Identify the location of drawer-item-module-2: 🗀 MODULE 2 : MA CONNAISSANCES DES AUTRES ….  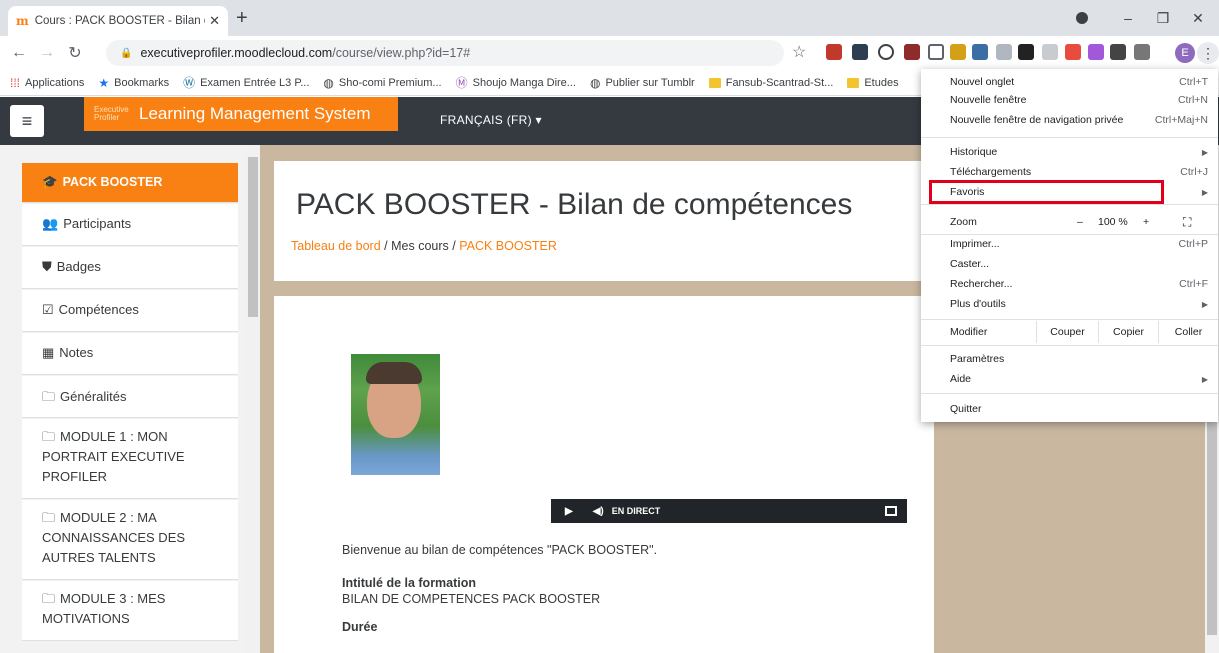
(130, 540).